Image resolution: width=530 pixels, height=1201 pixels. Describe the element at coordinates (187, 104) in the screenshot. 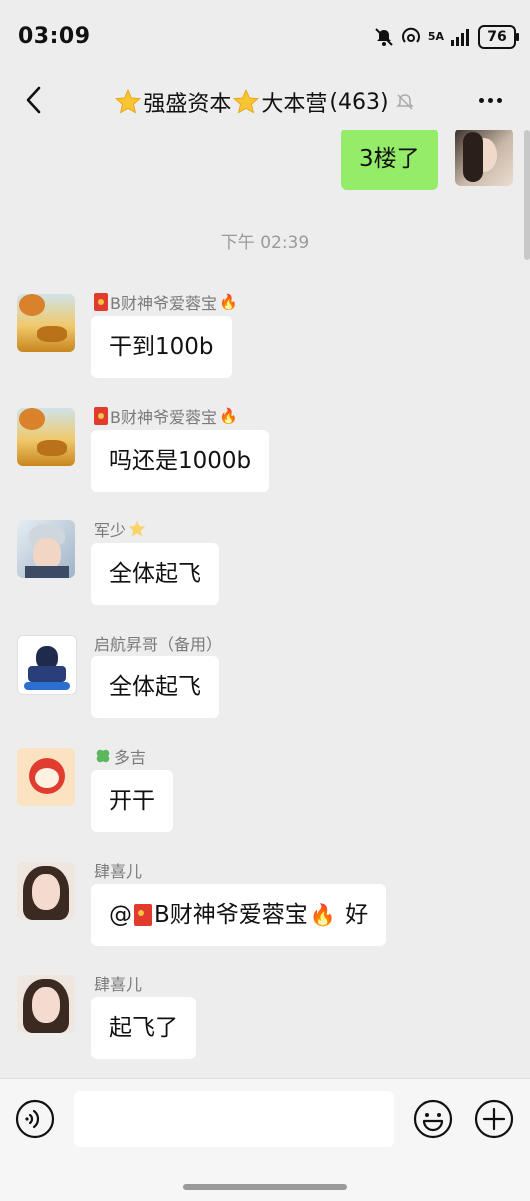

I see `chat-title-text: 强盛资本` at that location.